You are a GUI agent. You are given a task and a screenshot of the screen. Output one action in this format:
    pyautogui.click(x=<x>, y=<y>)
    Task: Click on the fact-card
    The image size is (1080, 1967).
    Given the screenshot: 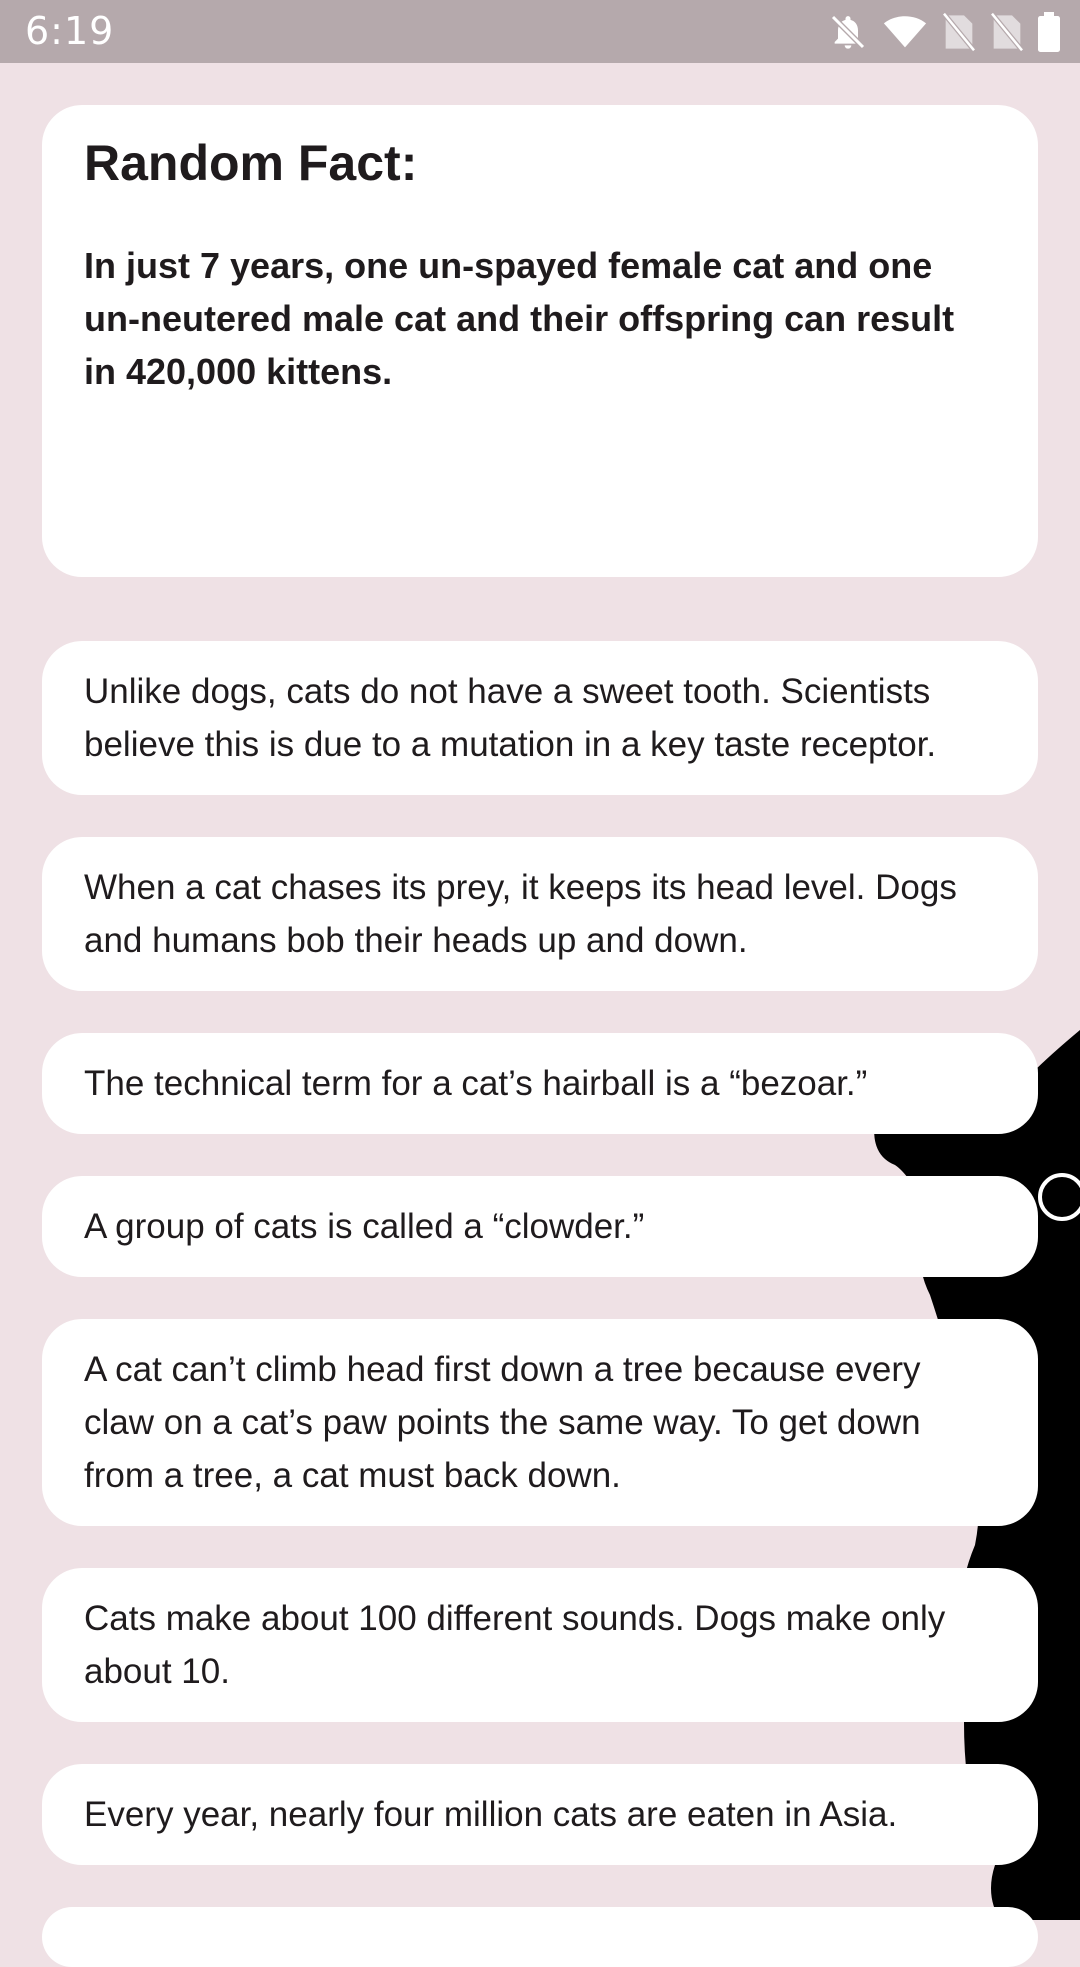 What is the action you would take?
    pyautogui.click(x=540, y=1937)
    